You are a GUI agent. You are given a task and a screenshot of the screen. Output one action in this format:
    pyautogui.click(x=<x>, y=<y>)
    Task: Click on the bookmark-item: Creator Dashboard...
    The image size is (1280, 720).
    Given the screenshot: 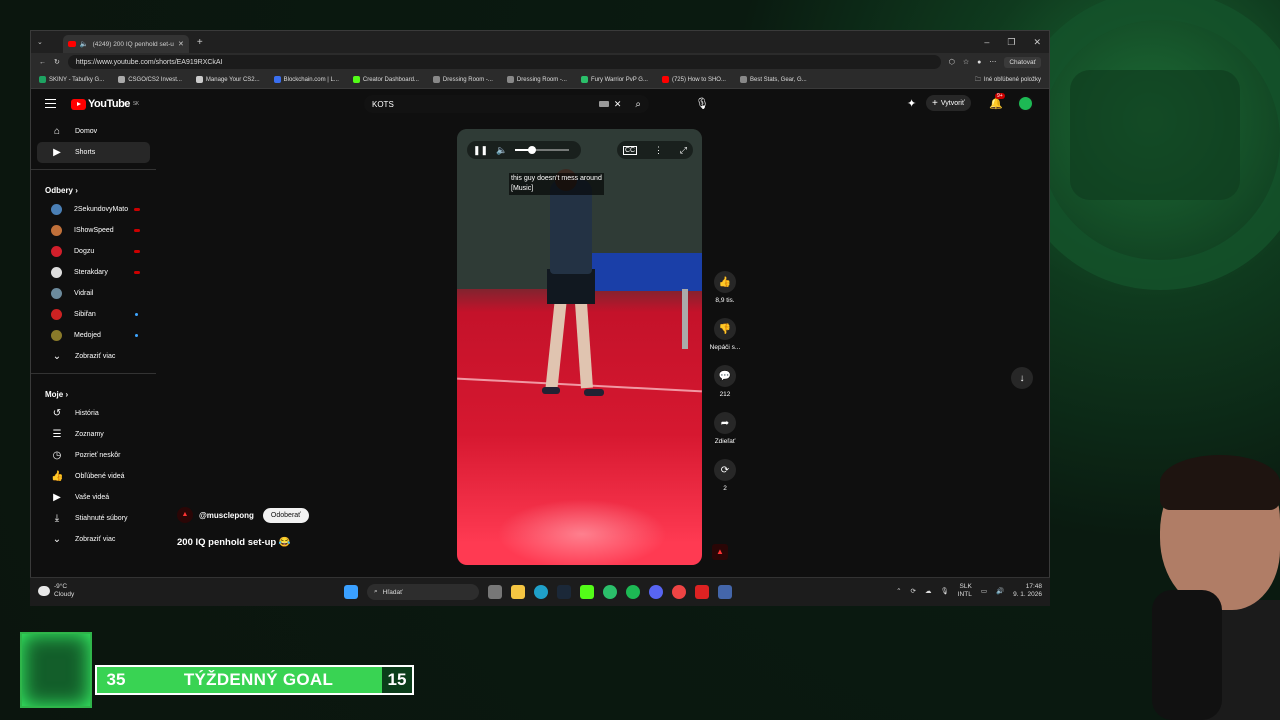 What is the action you would take?
    pyautogui.click(x=385, y=79)
    